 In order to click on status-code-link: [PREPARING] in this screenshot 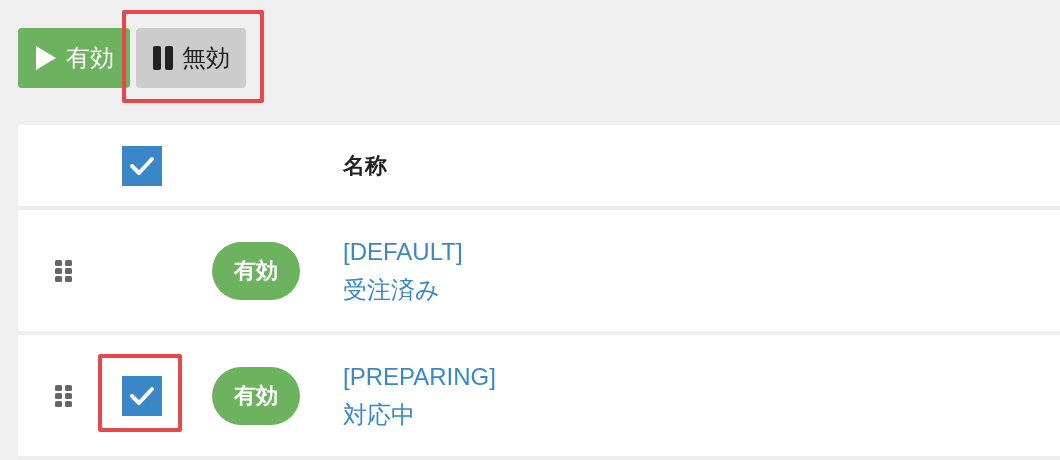, I will do `click(419, 376)`.